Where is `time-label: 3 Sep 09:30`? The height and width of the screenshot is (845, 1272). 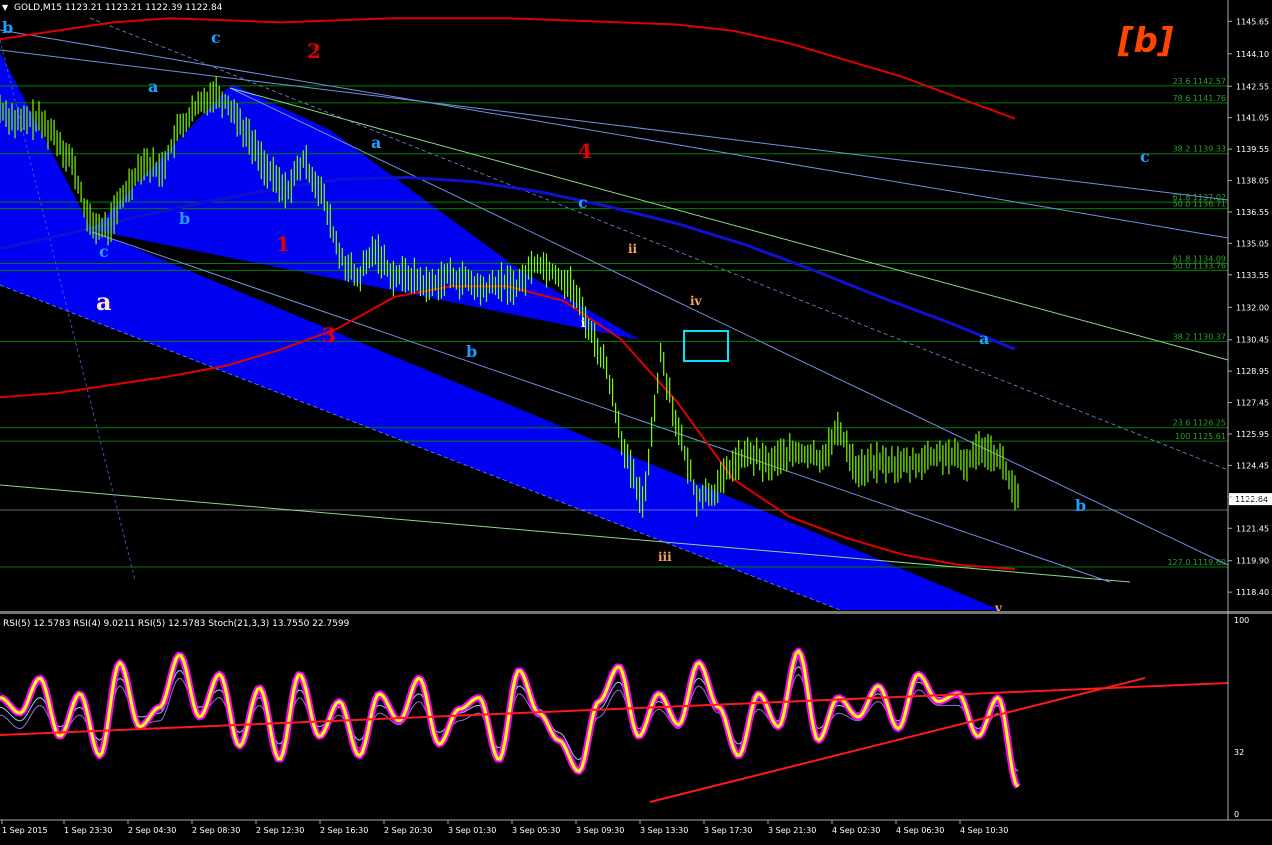
time-label: 3 Sep 09:30 is located at coordinates (600, 830).